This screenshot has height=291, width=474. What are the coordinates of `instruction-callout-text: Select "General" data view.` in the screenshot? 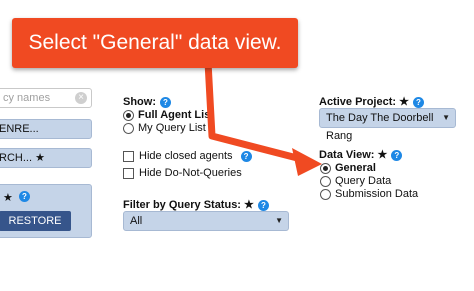 It's located at (155, 42).